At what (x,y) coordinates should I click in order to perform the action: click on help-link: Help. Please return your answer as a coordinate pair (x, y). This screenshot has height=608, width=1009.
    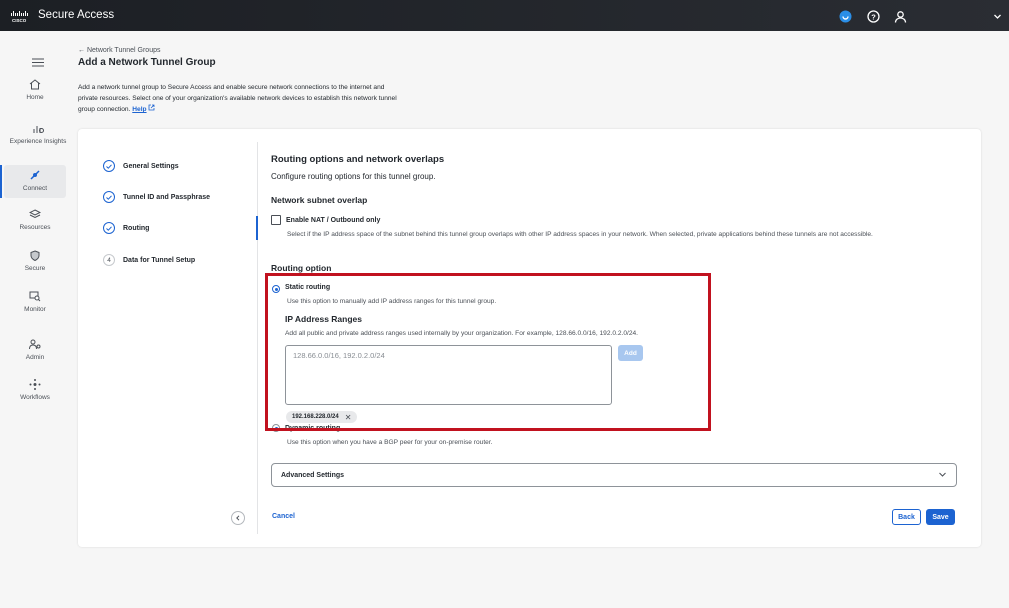
    Looking at the image, I should click on (139, 109).